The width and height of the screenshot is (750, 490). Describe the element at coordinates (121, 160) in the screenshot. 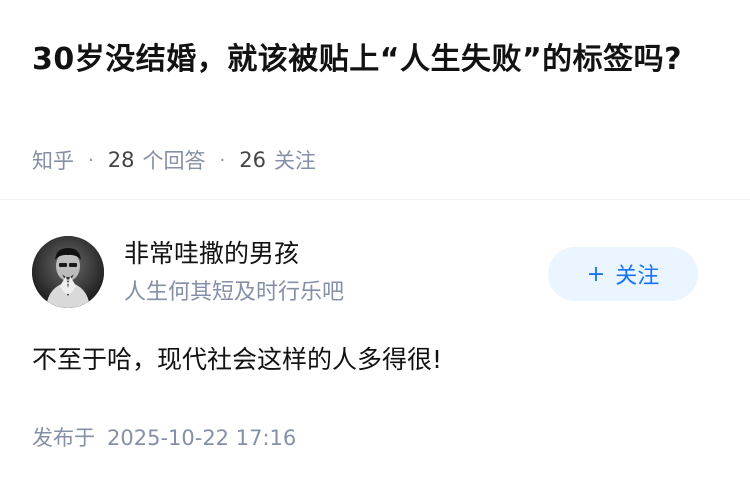

I see `answer-count: 28` at that location.